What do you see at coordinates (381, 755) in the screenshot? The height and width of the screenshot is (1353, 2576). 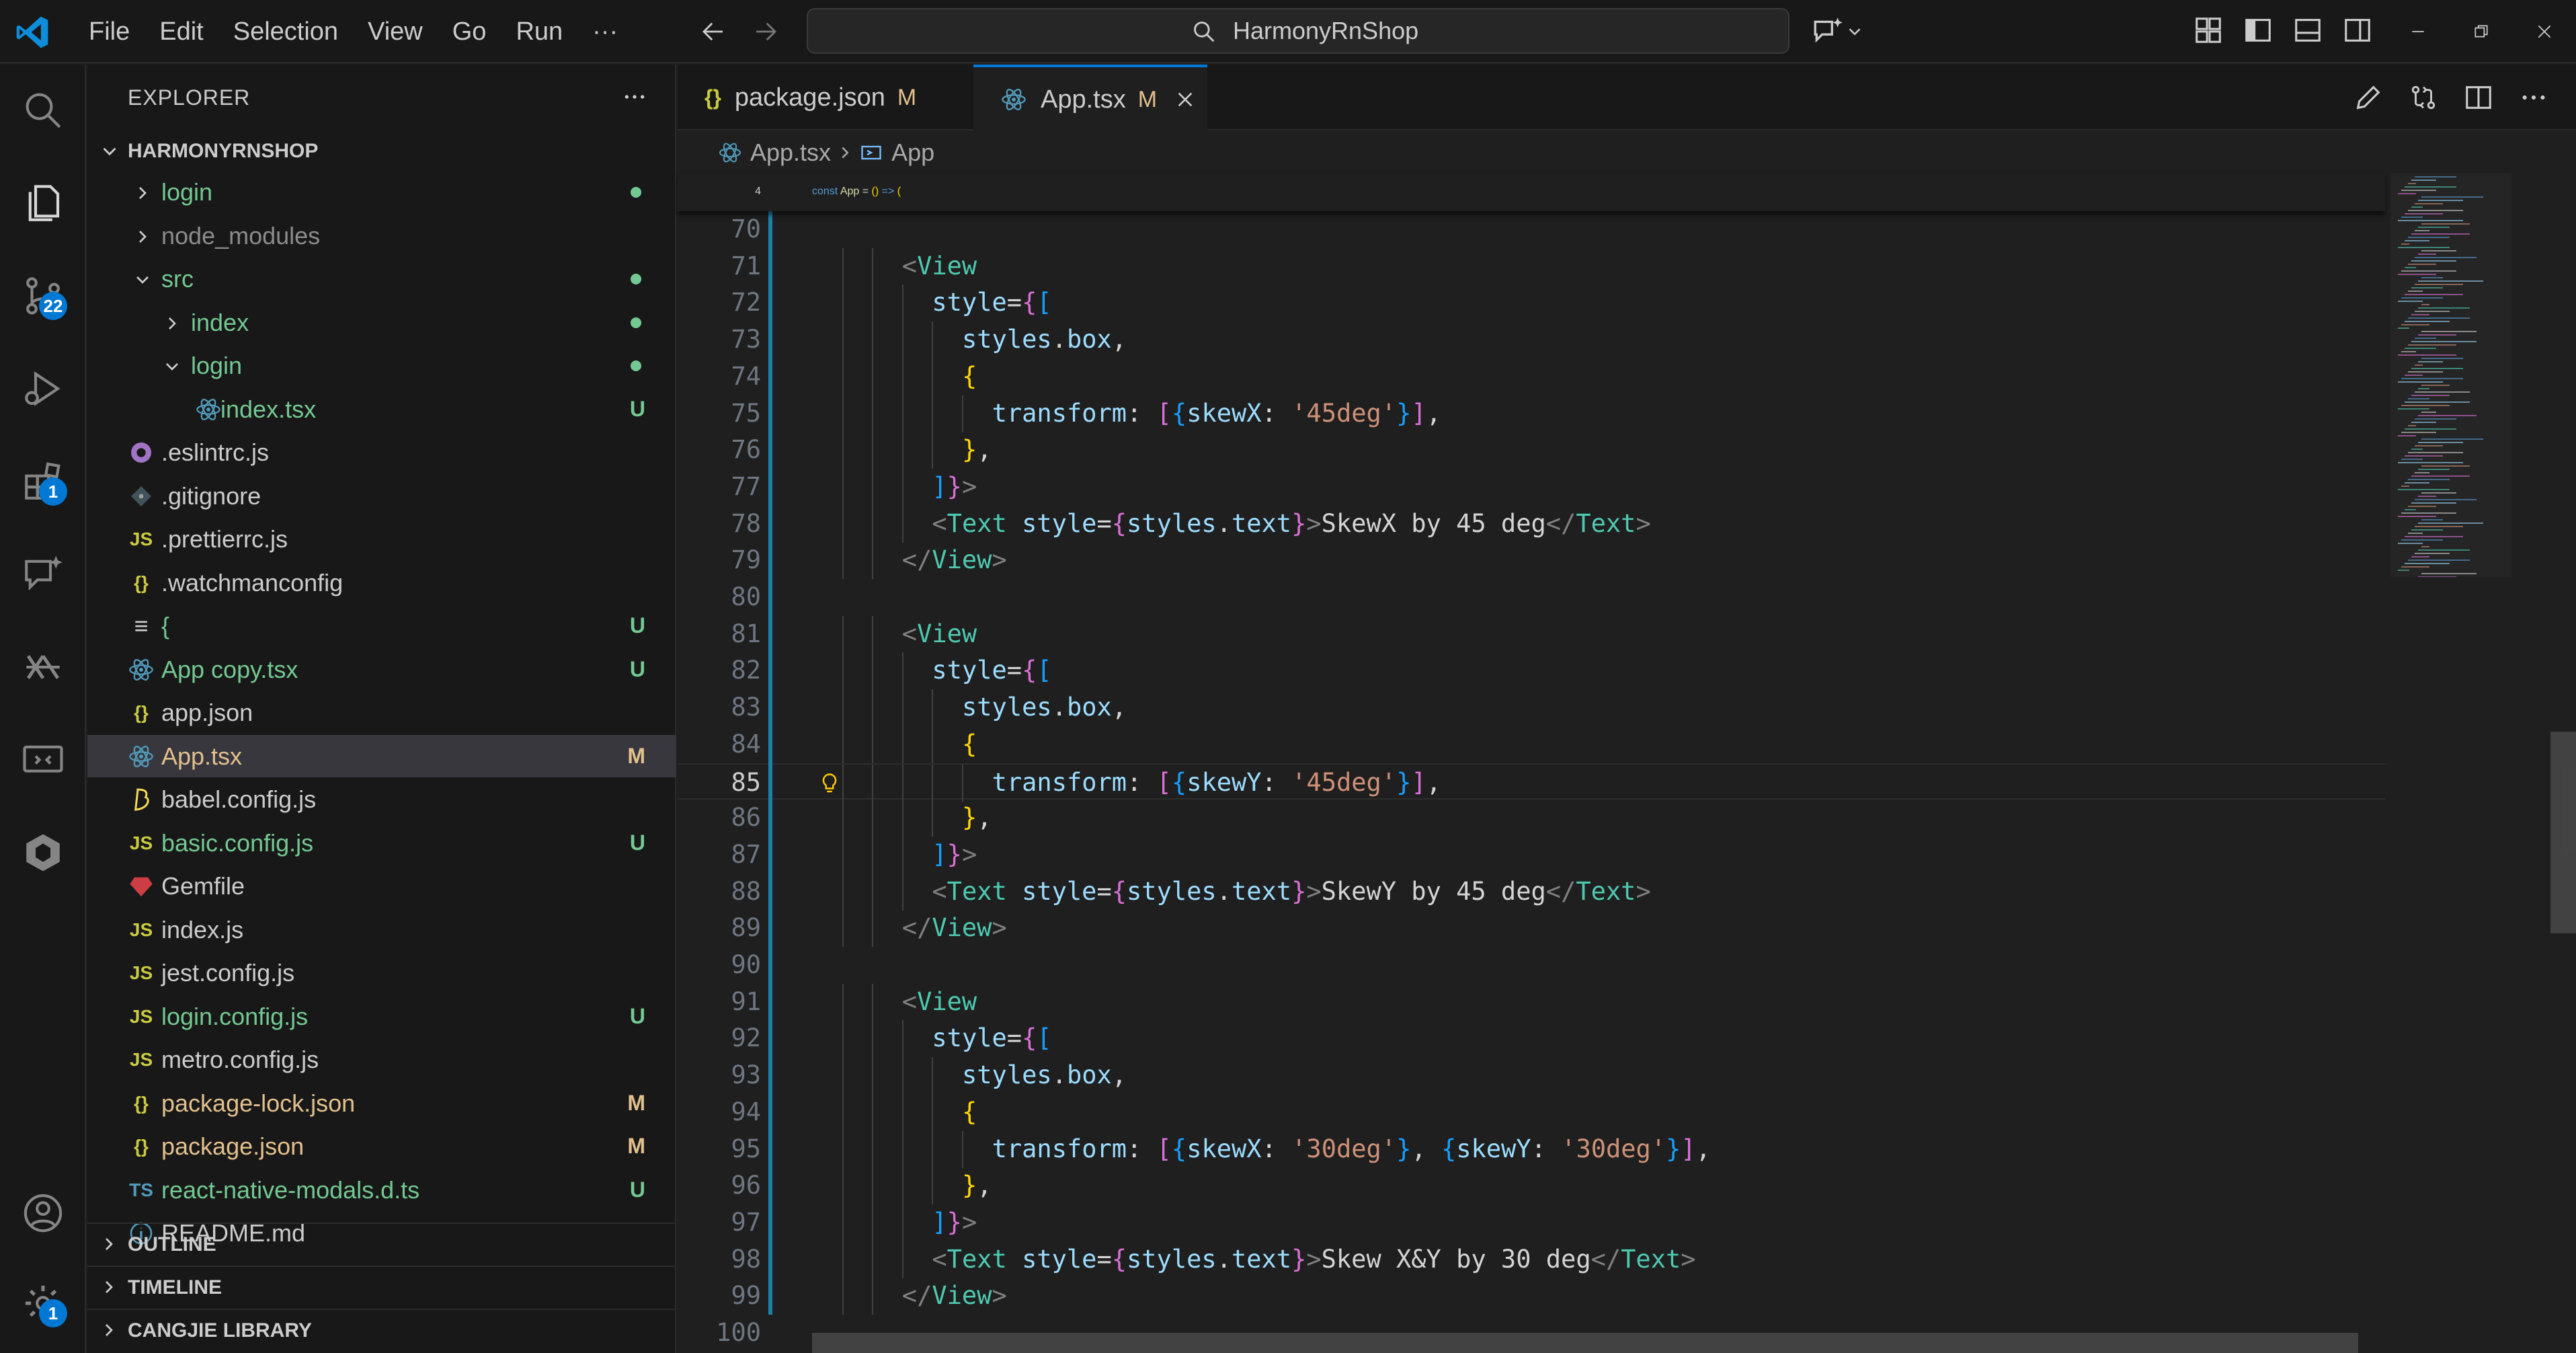 I see `tree-file: App.tsx M` at bounding box center [381, 755].